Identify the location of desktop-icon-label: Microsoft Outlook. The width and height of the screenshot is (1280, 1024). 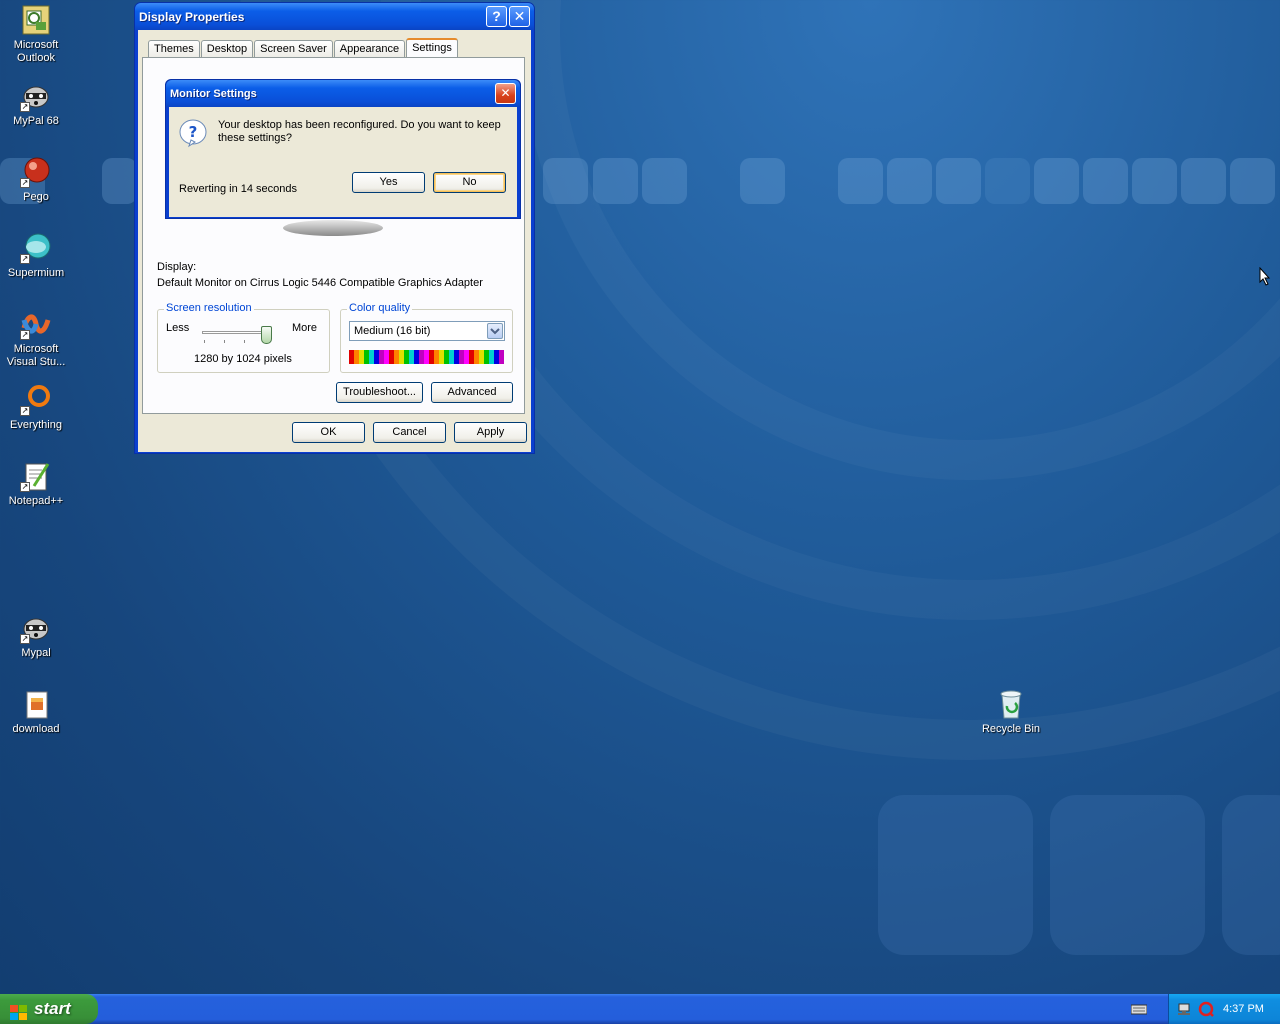
(36, 51).